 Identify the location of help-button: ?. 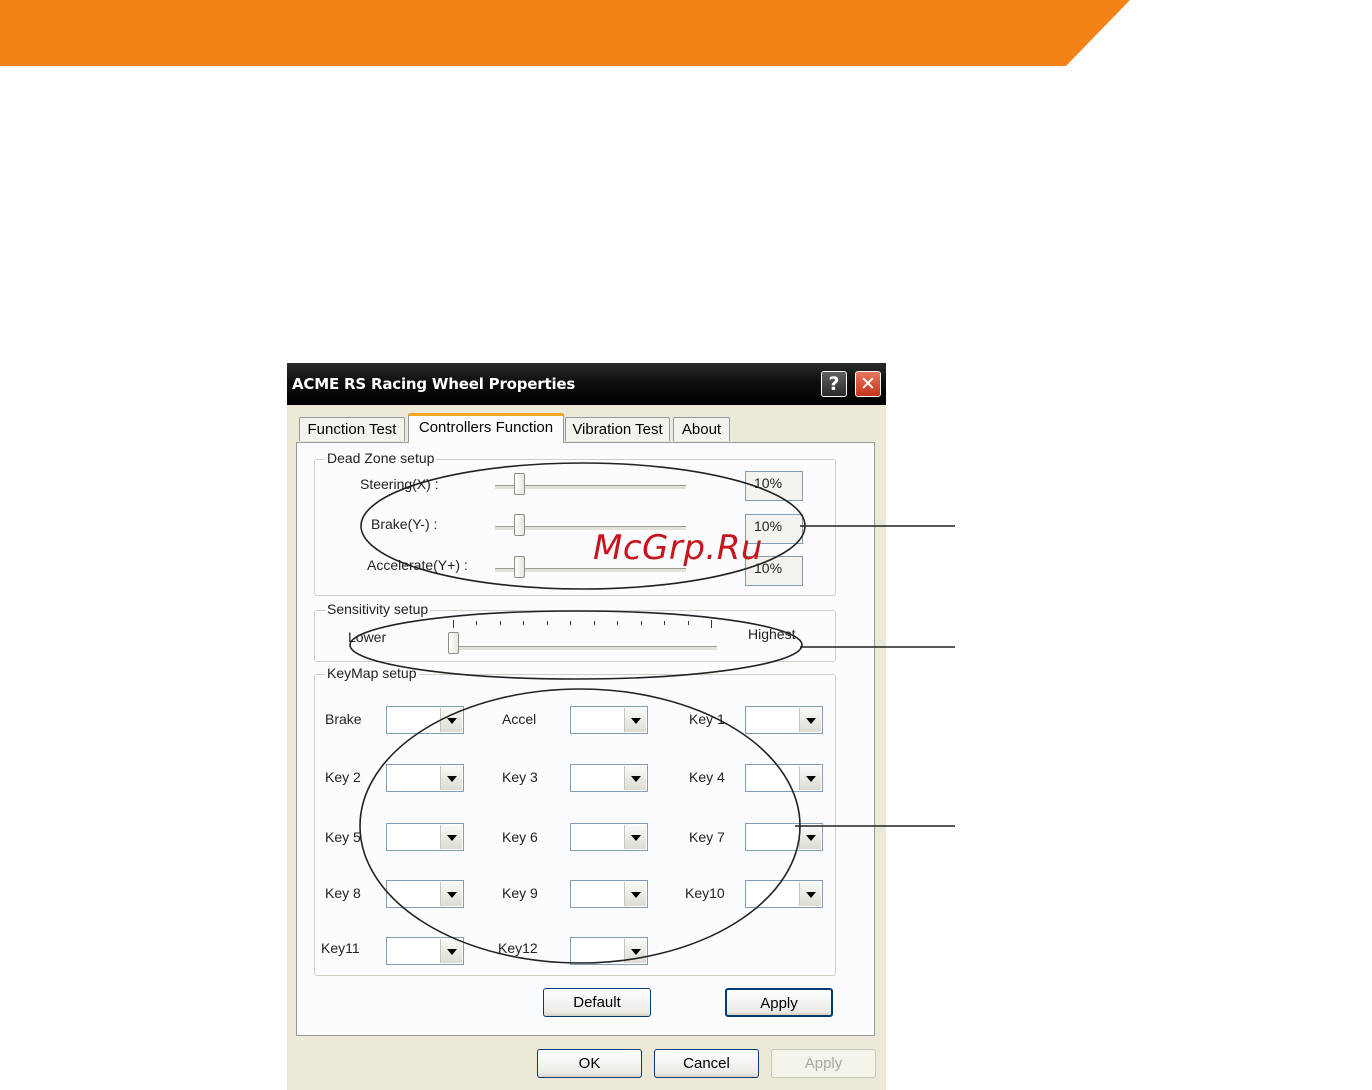
(834, 384).